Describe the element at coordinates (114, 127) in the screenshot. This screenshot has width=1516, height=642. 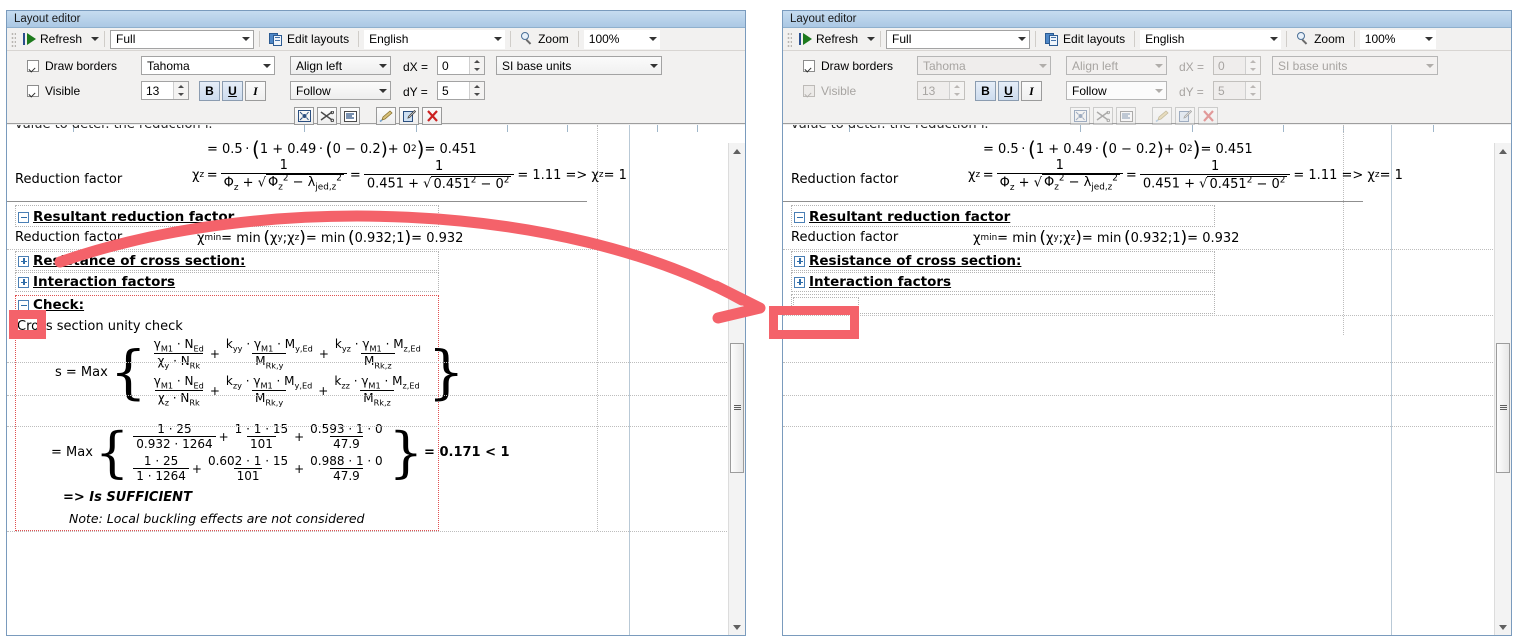
I see `clipped-top-text: value to deter. the reduction f.` at that location.